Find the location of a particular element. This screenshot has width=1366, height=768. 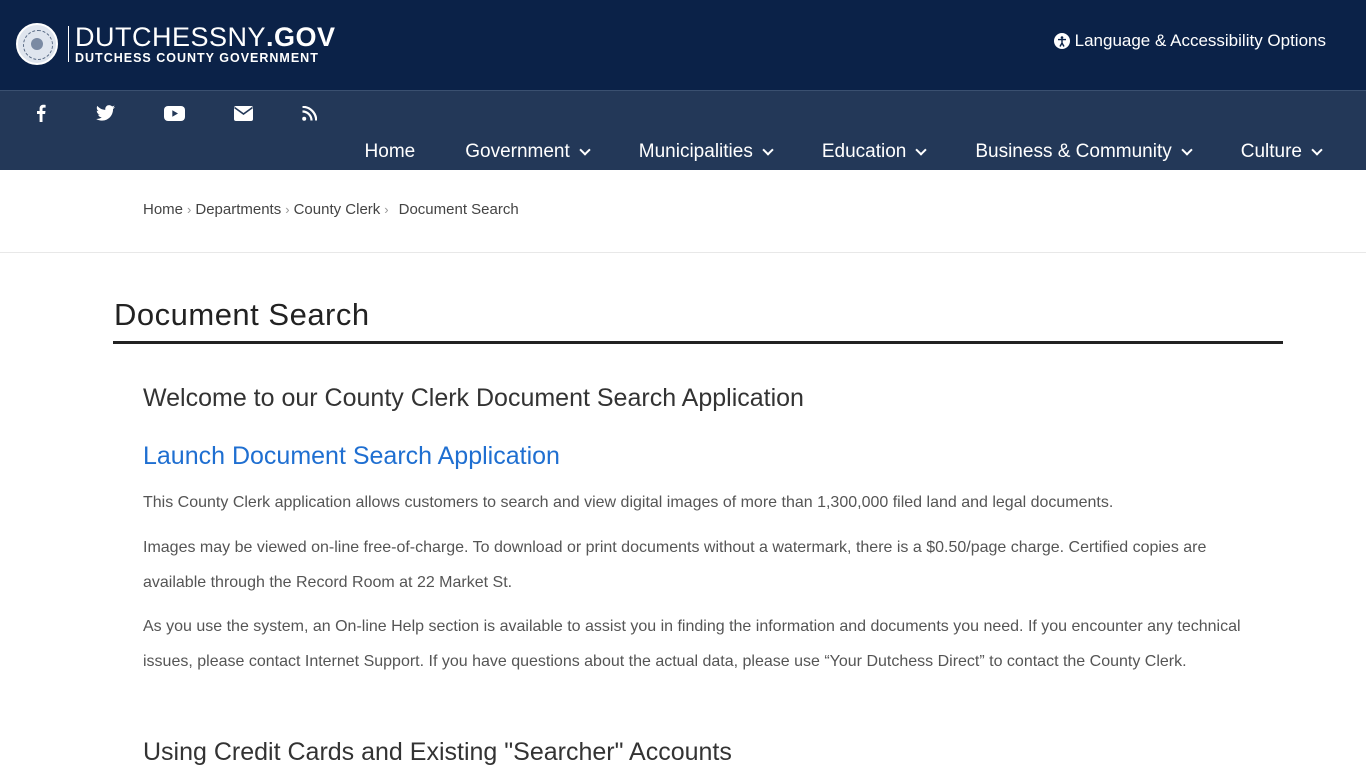

language-accessibility-link: Language & Accessibility Options is located at coordinates (1189, 41).